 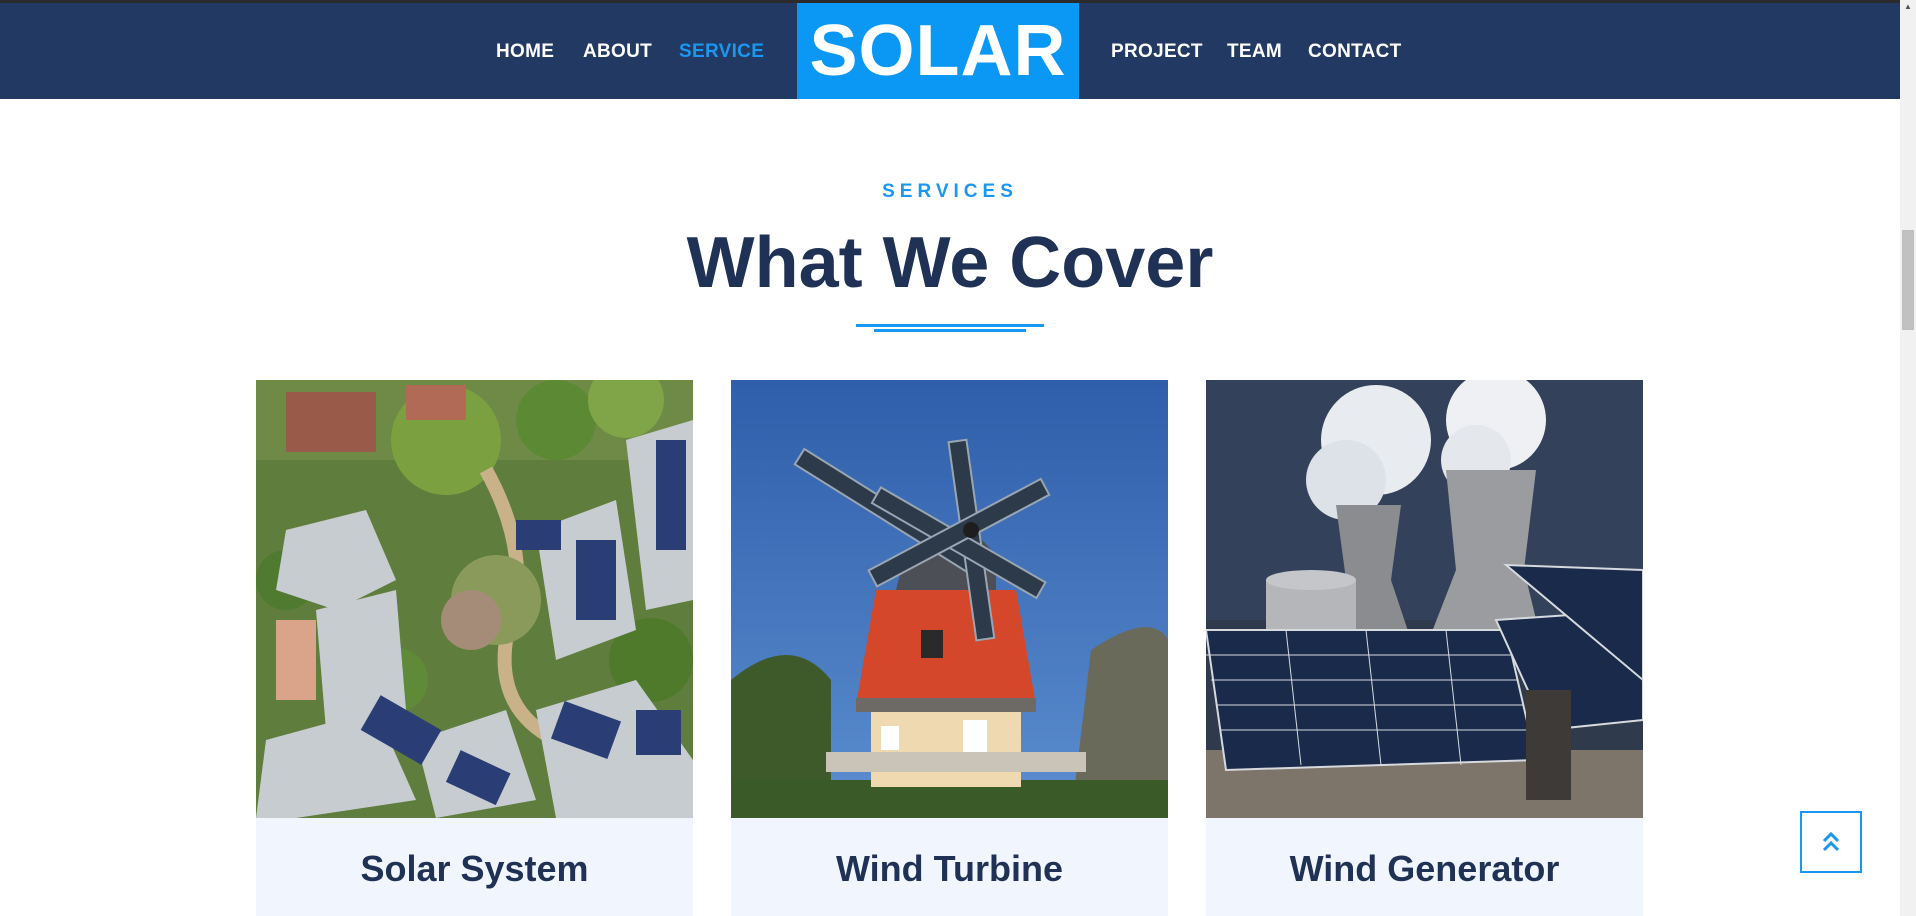 I want to click on service-card-wind-generator: Wind Generator, so click(x=1424, y=648).